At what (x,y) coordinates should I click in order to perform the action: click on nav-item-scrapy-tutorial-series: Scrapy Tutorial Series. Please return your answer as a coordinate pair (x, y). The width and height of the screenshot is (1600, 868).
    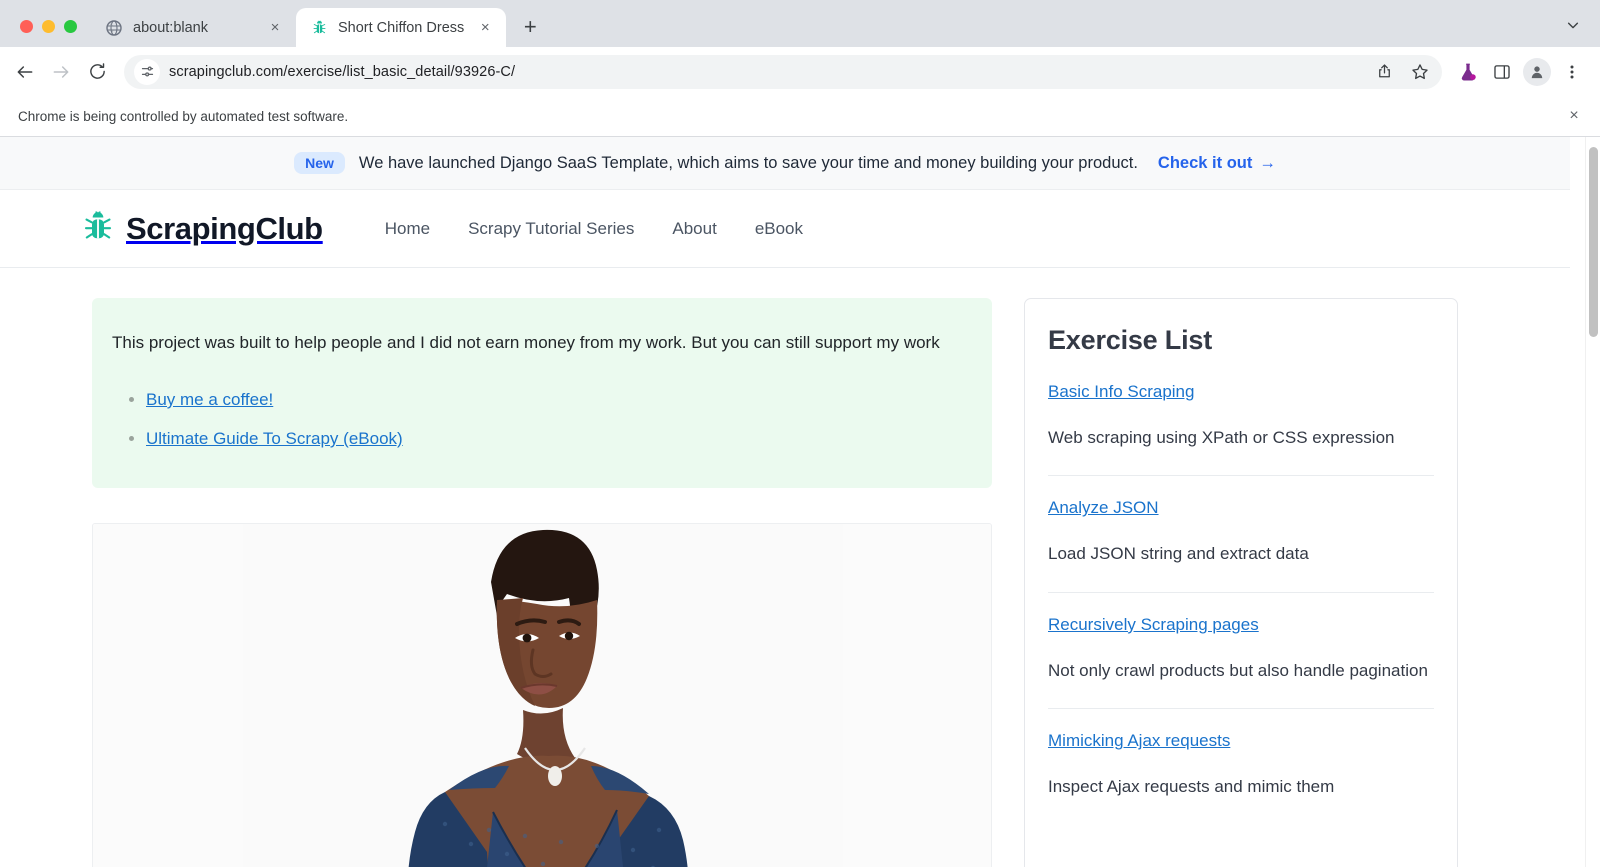
    Looking at the image, I should click on (551, 229).